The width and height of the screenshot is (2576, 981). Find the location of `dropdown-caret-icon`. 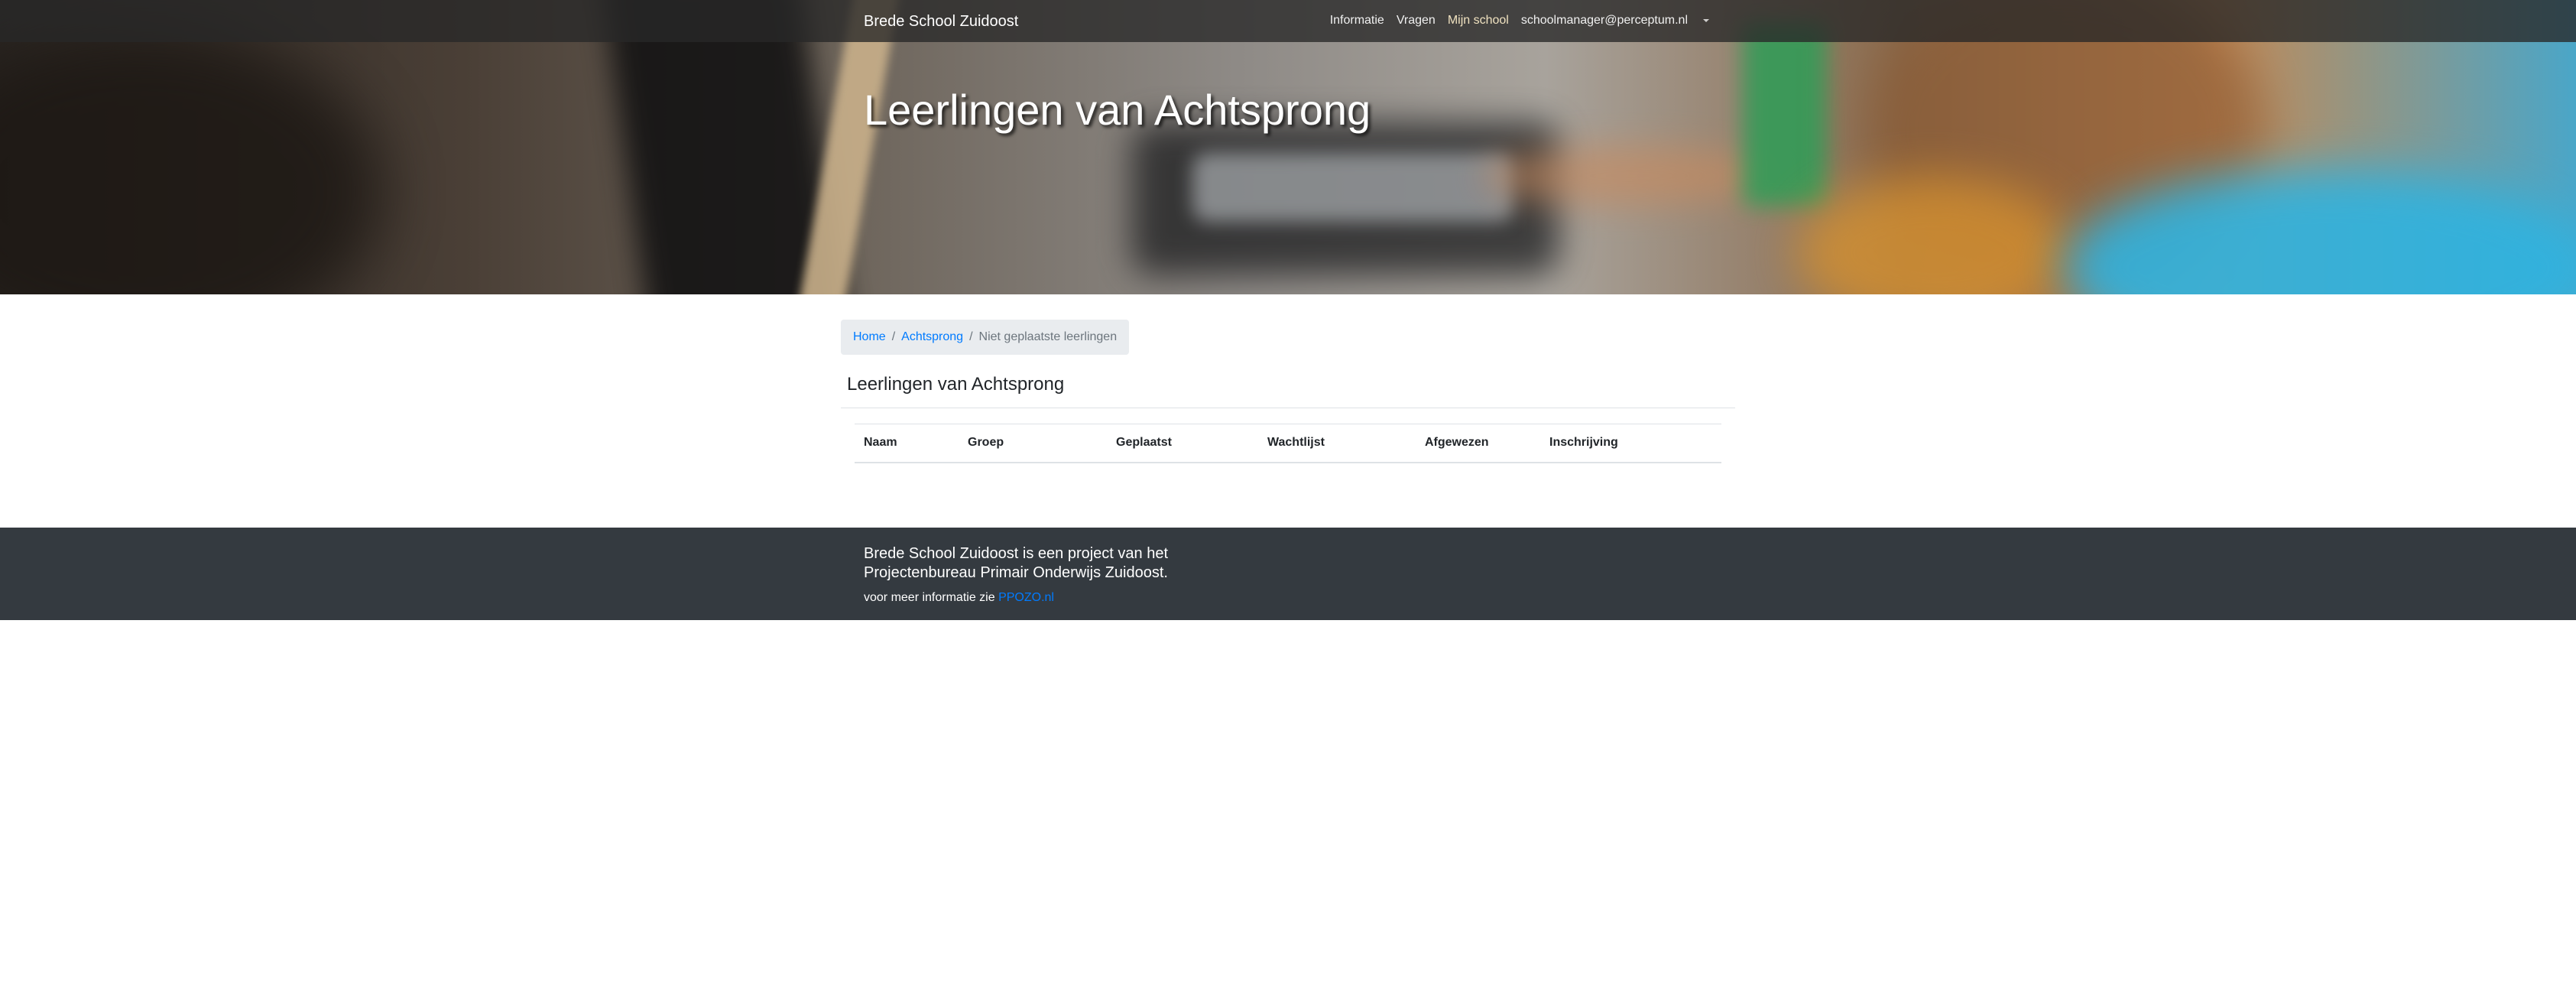

dropdown-caret-icon is located at coordinates (1706, 20).